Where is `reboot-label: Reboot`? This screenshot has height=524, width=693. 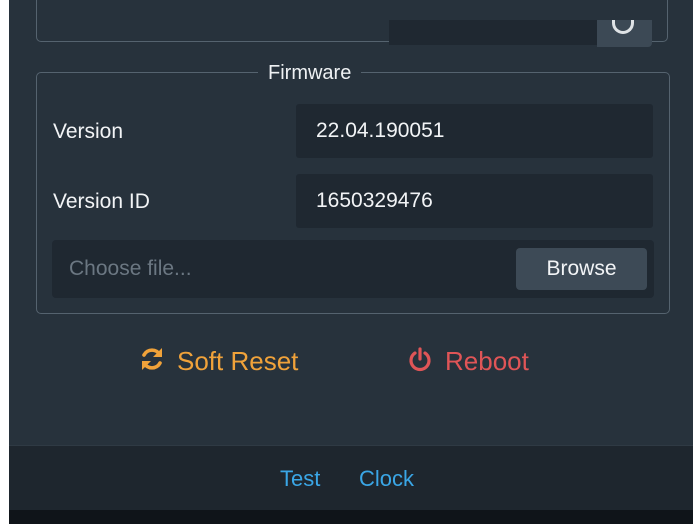 reboot-label: Reboot is located at coordinates (487, 361).